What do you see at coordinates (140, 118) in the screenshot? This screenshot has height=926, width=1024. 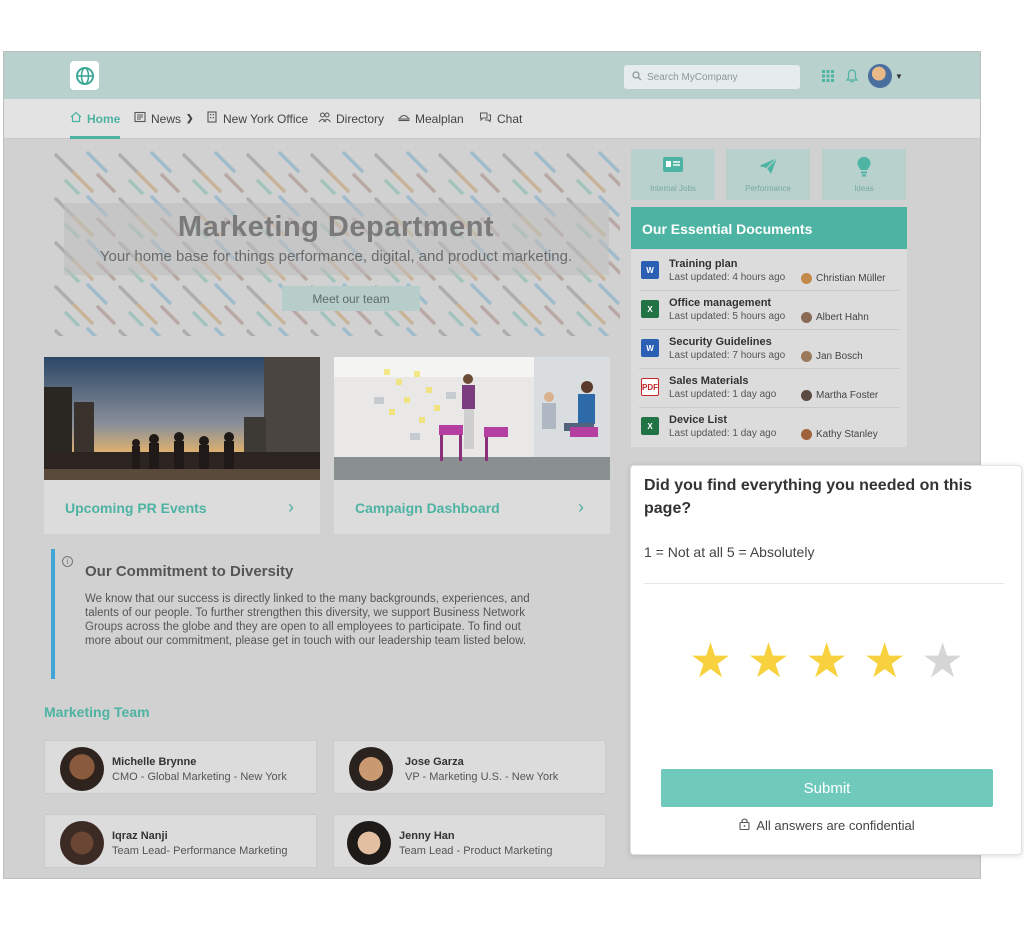 I see `newspaper-icon` at bounding box center [140, 118].